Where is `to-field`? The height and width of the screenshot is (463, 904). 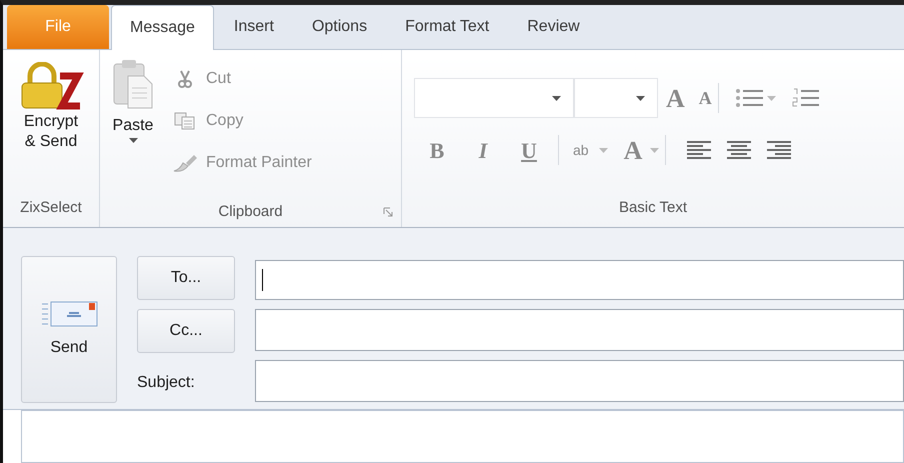
to-field is located at coordinates (579, 280).